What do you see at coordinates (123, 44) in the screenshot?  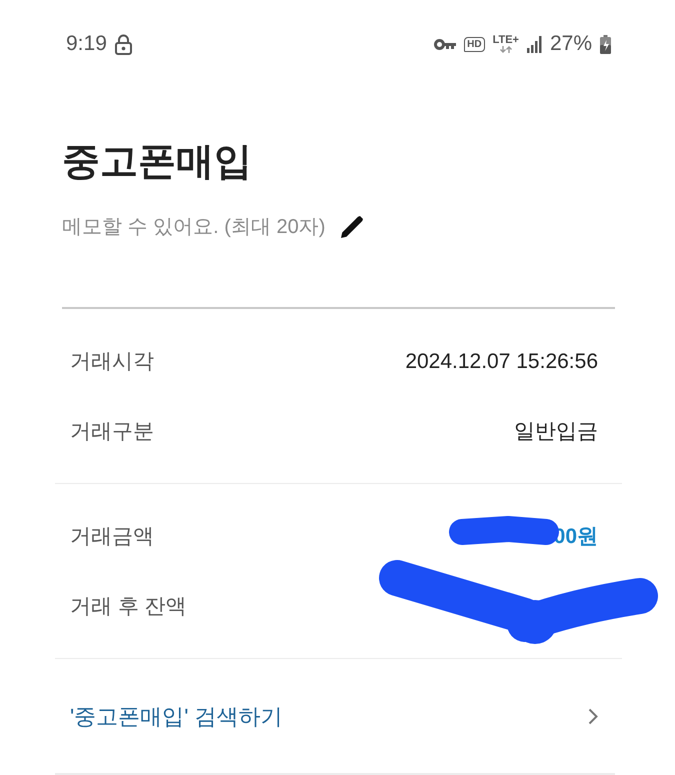 I see `lock-icon` at bounding box center [123, 44].